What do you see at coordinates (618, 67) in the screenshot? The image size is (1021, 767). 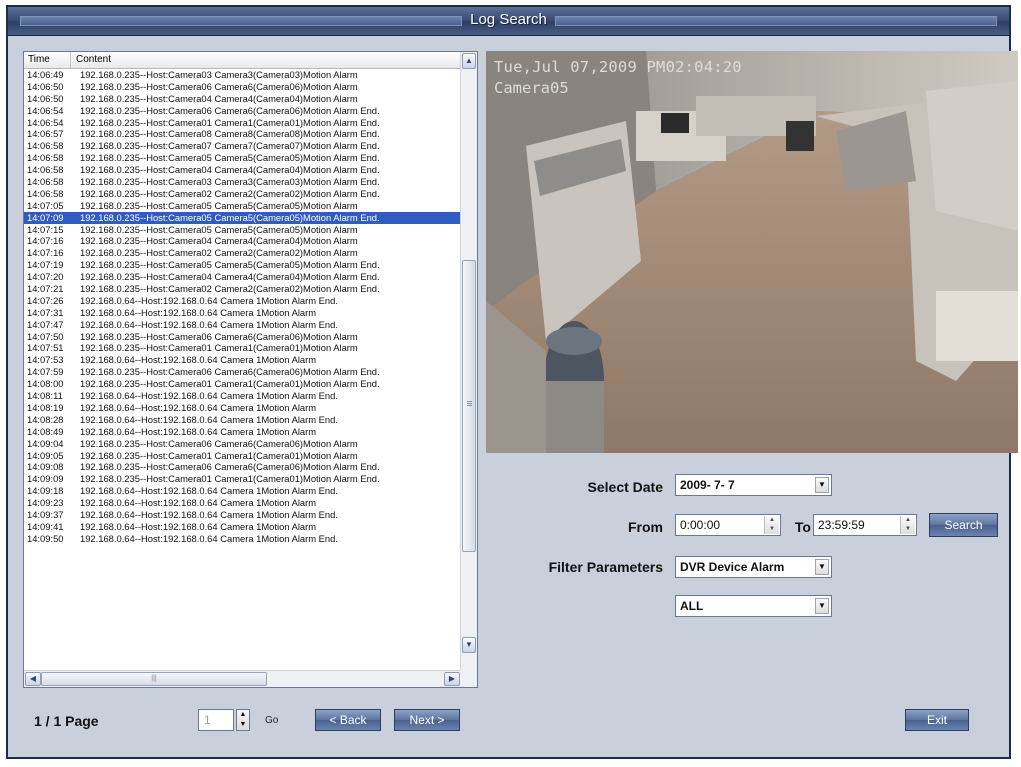 I see `camera-osd-datetime: Tue,Jul 07,2009 PM02:04:20` at bounding box center [618, 67].